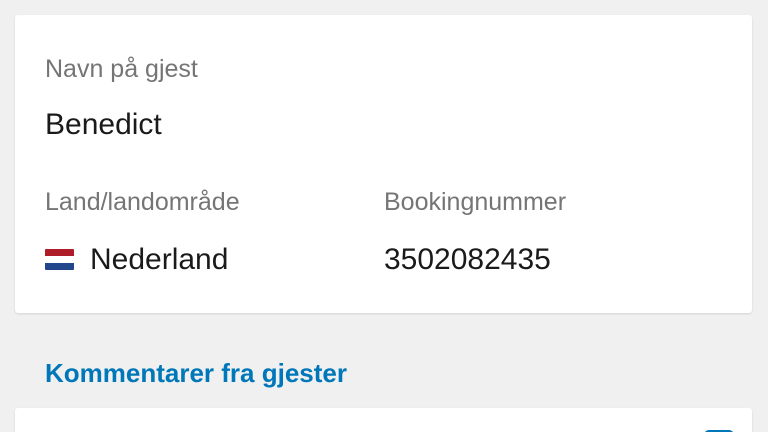 The height and width of the screenshot is (432, 768). I want to click on flag-stripe-red, so click(59, 252).